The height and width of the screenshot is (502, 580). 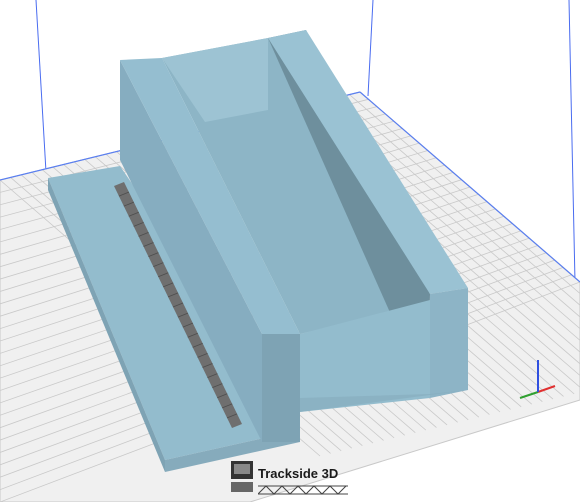 I want to click on watermark-logo: Trackside 3D, so click(x=293, y=479).